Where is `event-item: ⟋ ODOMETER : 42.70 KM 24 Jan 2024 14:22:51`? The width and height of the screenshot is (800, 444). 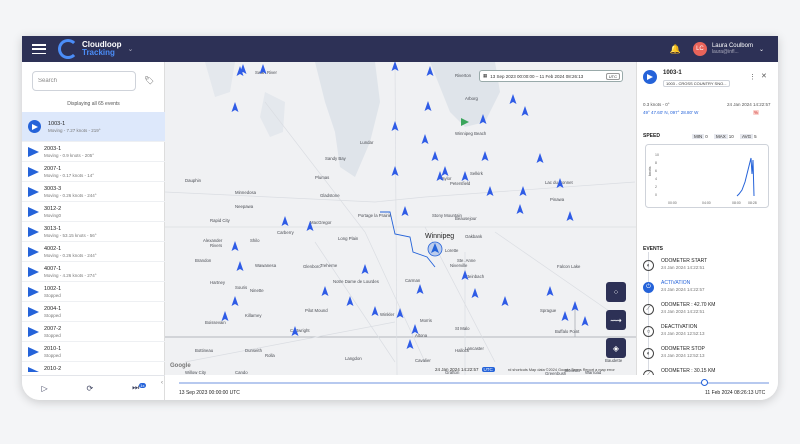 event-item: ⟋ ODOMETER : 42.70 KM 24 Jan 2024 14:22:51 is located at coordinates (709, 313).